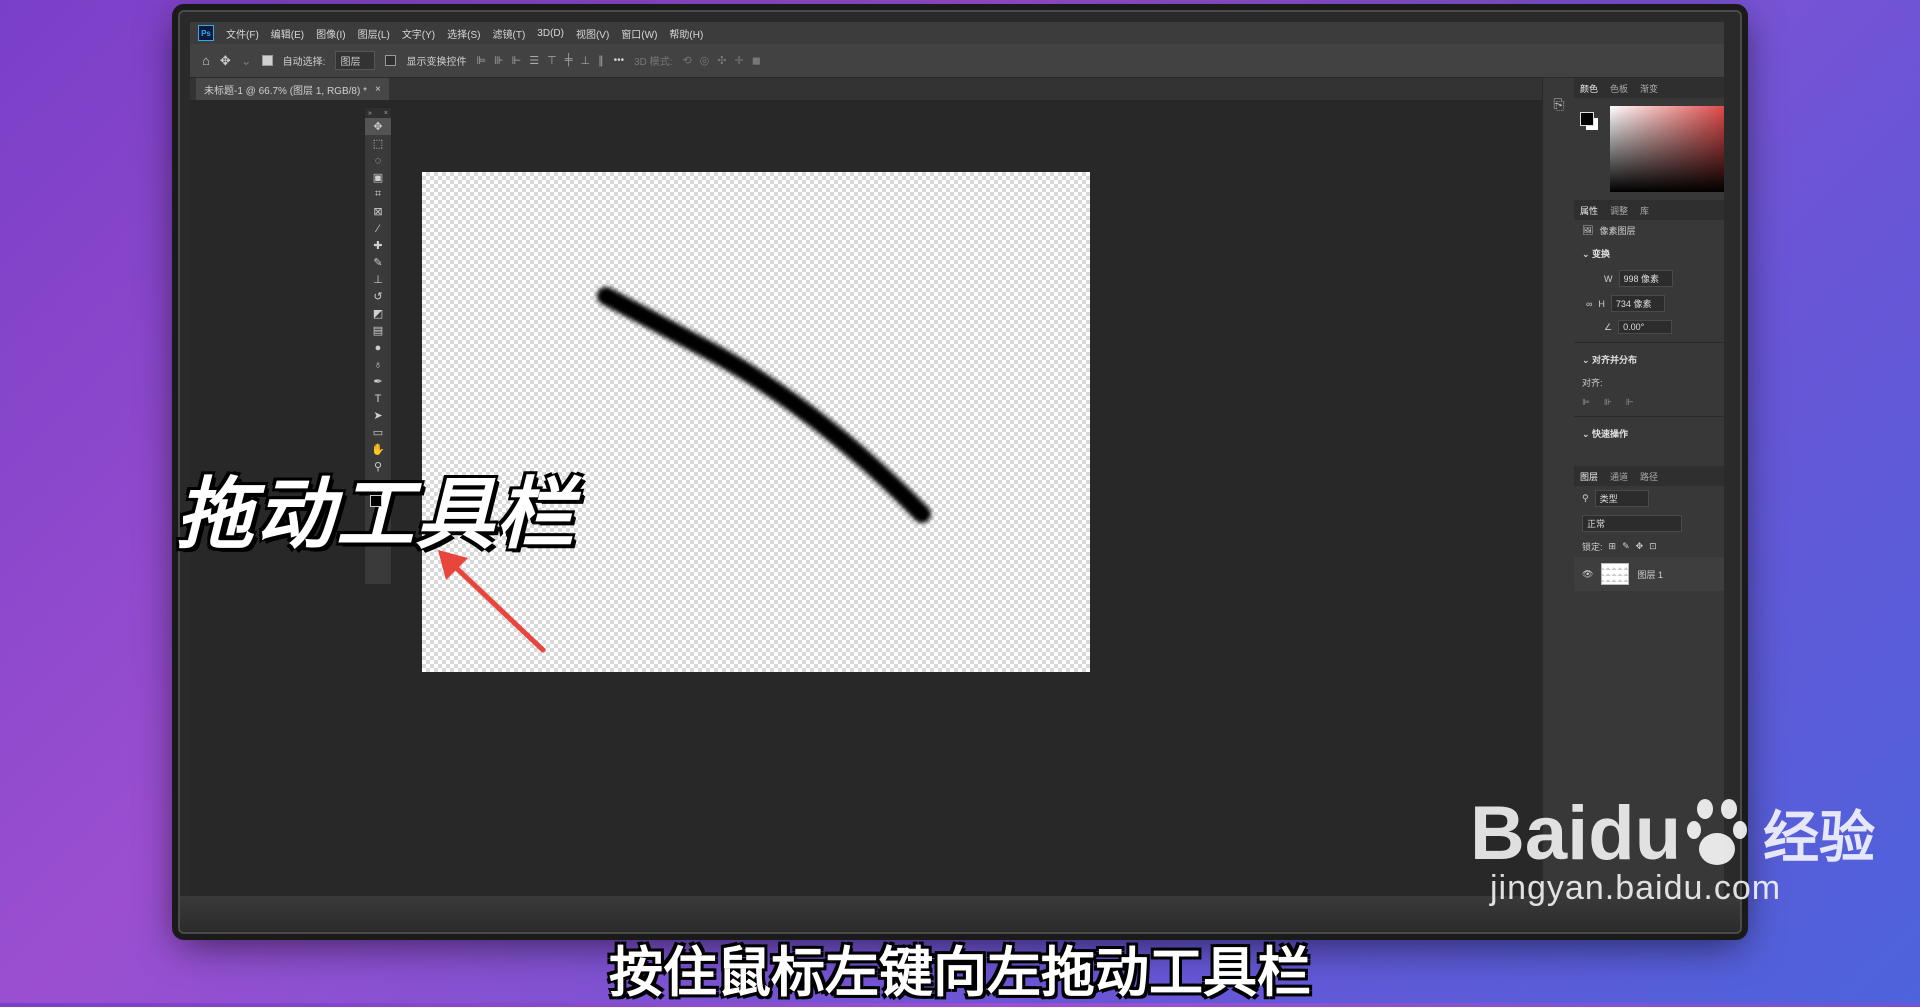  Describe the element at coordinates (1586, 402) in the screenshot. I see `panel-align-left-icon: ⊫` at that location.